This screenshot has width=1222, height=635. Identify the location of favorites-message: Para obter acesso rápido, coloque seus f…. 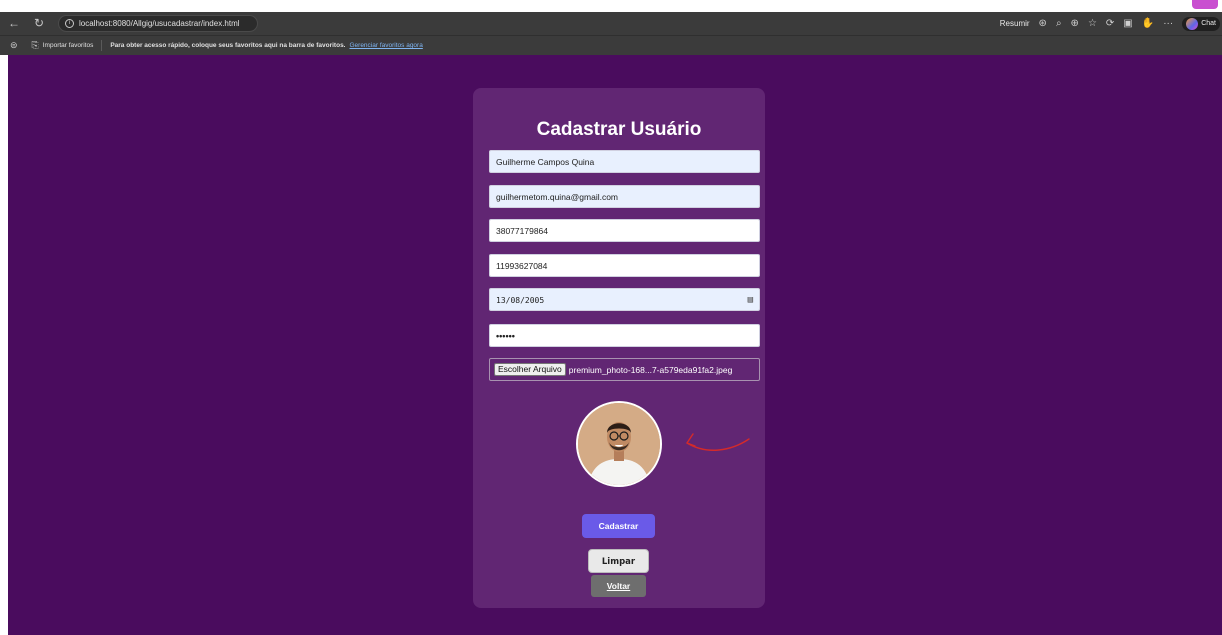
(228, 45).